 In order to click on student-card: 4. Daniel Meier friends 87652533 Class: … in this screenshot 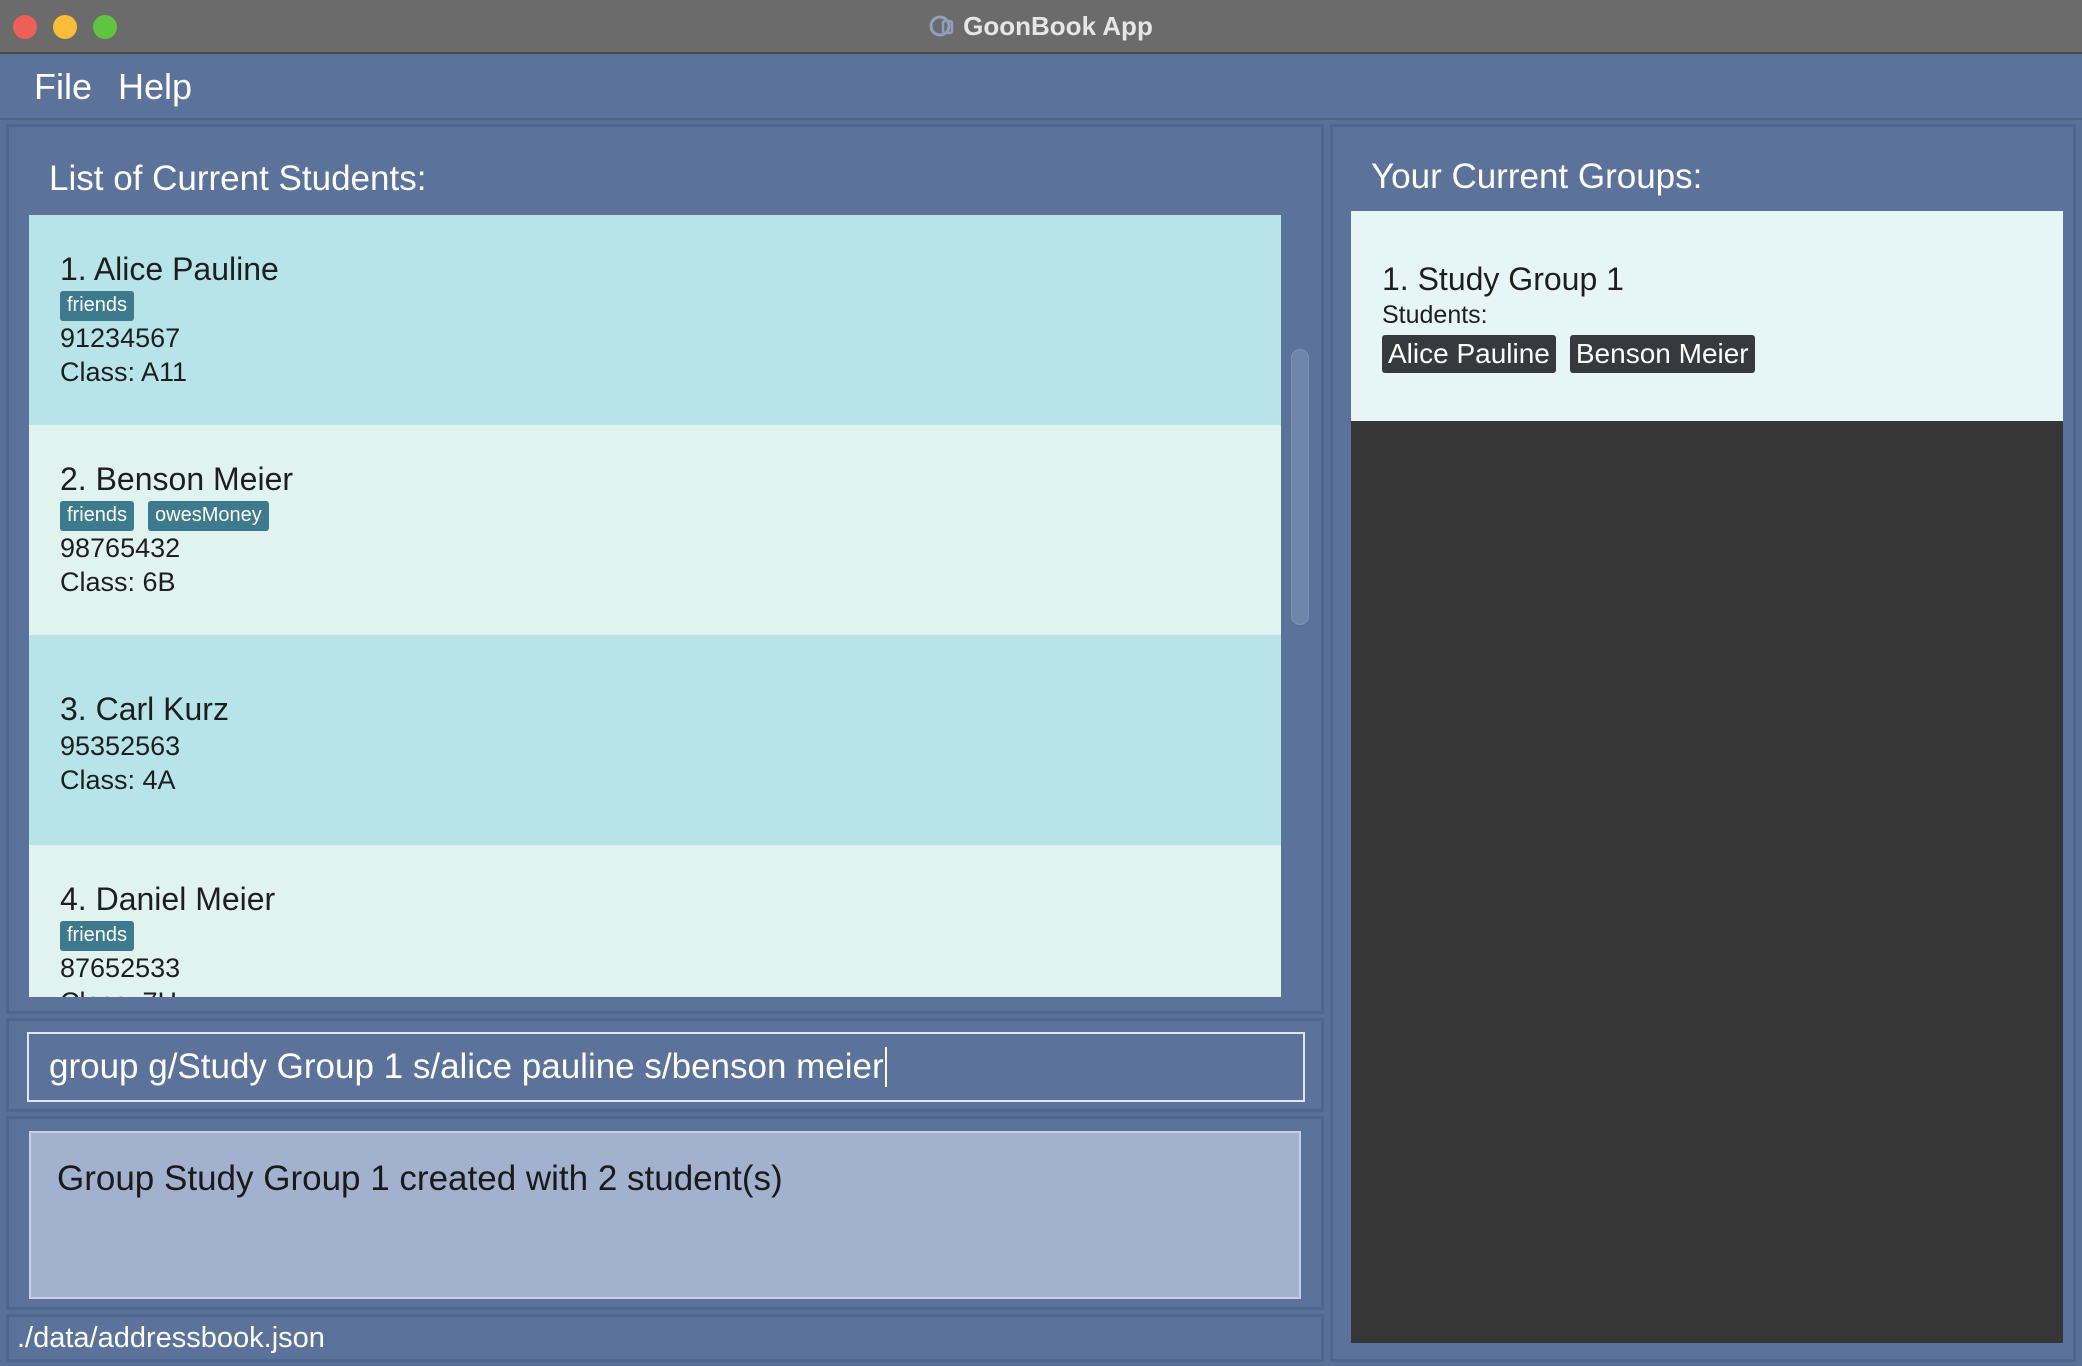, I will do `click(655, 921)`.